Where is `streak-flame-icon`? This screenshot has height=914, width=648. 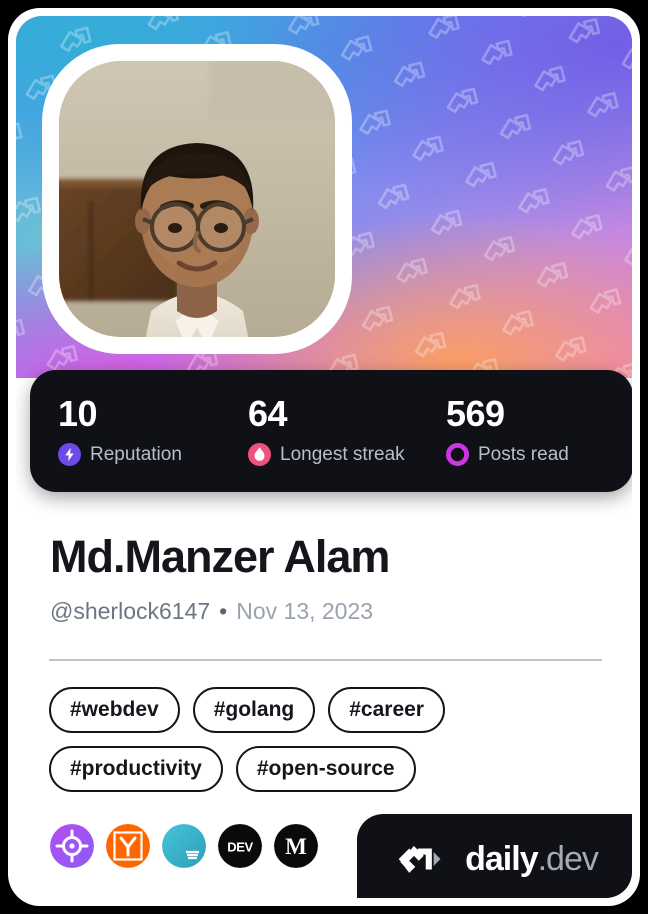 streak-flame-icon is located at coordinates (259, 454).